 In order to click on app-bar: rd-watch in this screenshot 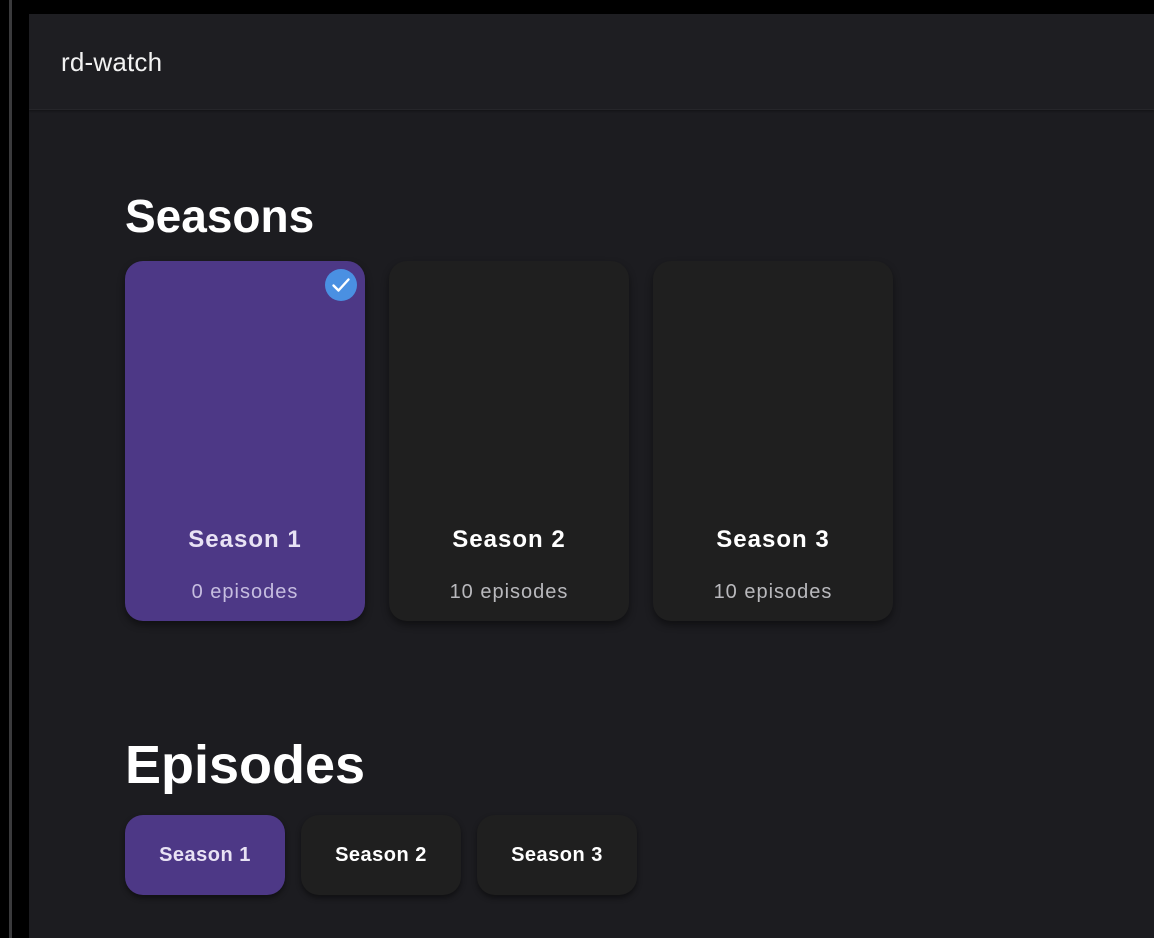, I will do `click(591, 62)`.